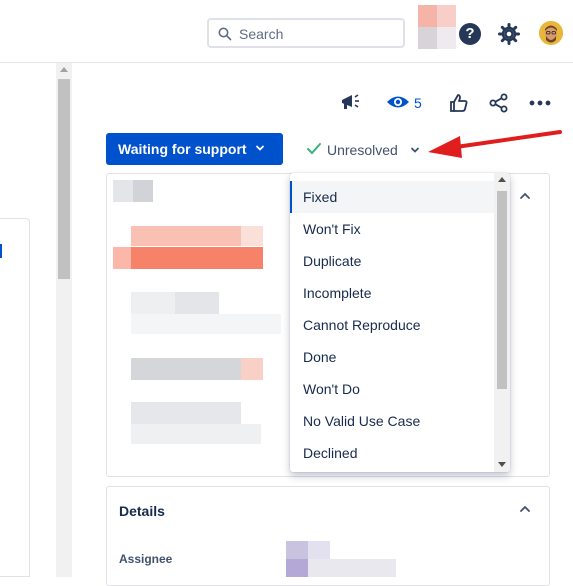 The width and height of the screenshot is (573, 586). What do you see at coordinates (437, 27) in the screenshot?
I see `redacted-block` at bounding box center [437, 27].